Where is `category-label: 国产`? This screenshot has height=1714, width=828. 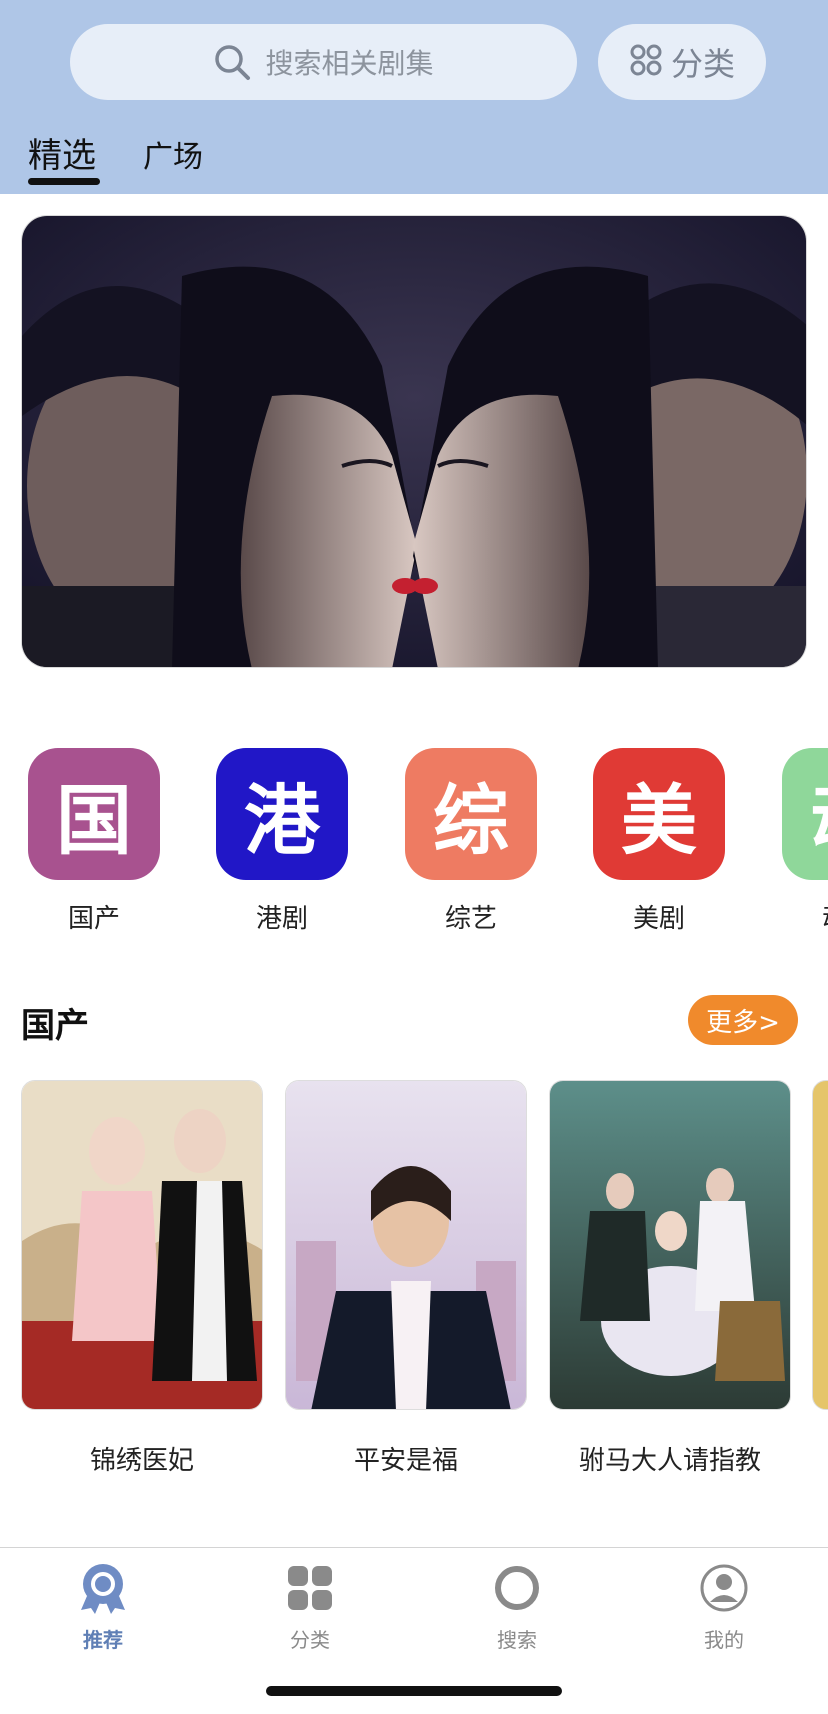 category-label: 国产 is located at coordinates (93, 919).